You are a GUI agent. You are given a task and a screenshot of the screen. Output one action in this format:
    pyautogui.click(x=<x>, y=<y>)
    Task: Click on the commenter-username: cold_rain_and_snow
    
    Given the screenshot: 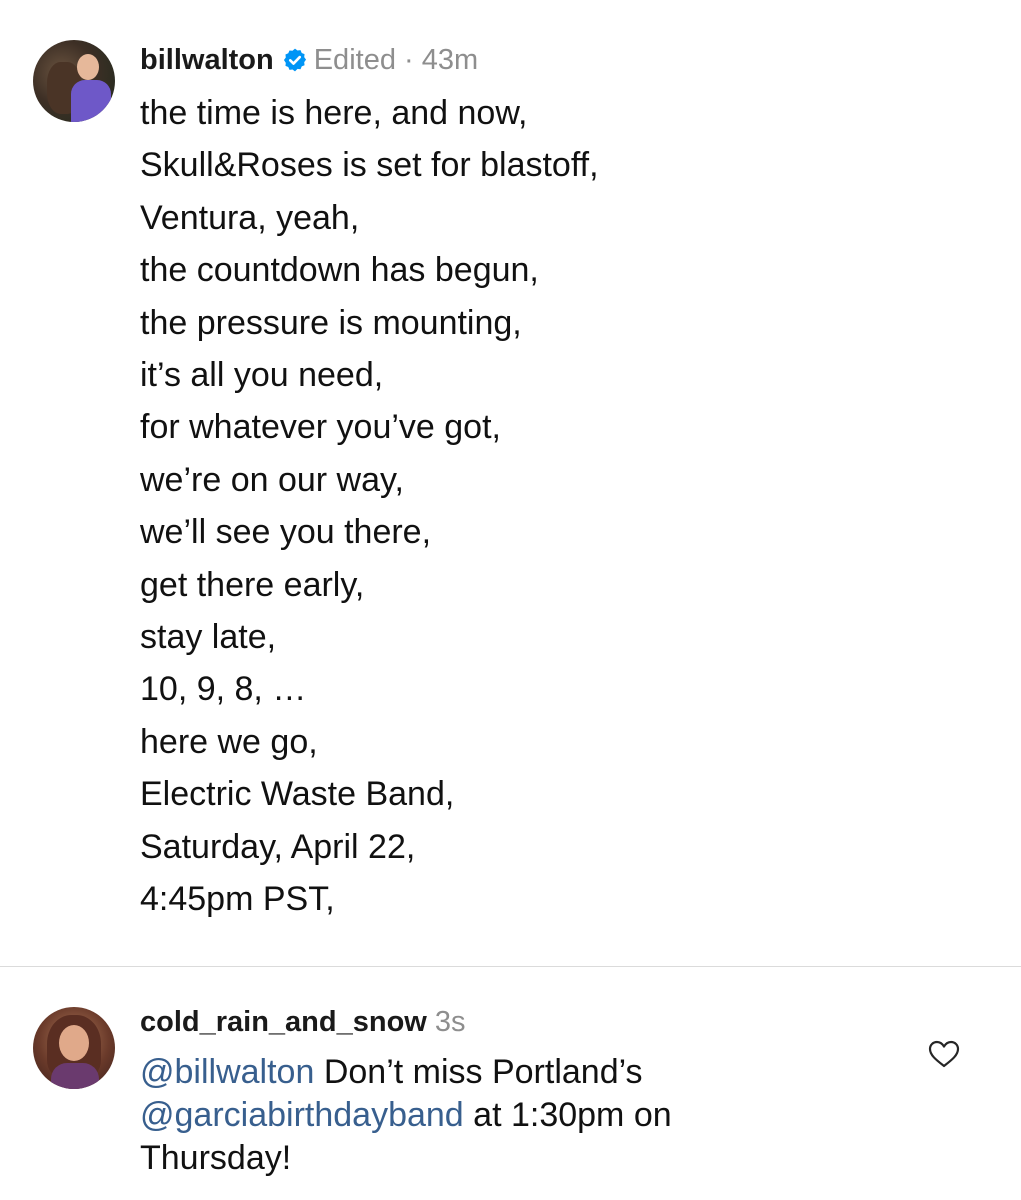 What is the action you would take?
    pyautogui.click(x=283, y=1022)
    